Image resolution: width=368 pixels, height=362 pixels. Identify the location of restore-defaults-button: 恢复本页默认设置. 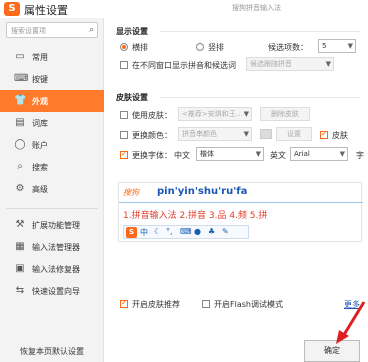
(52, 352).